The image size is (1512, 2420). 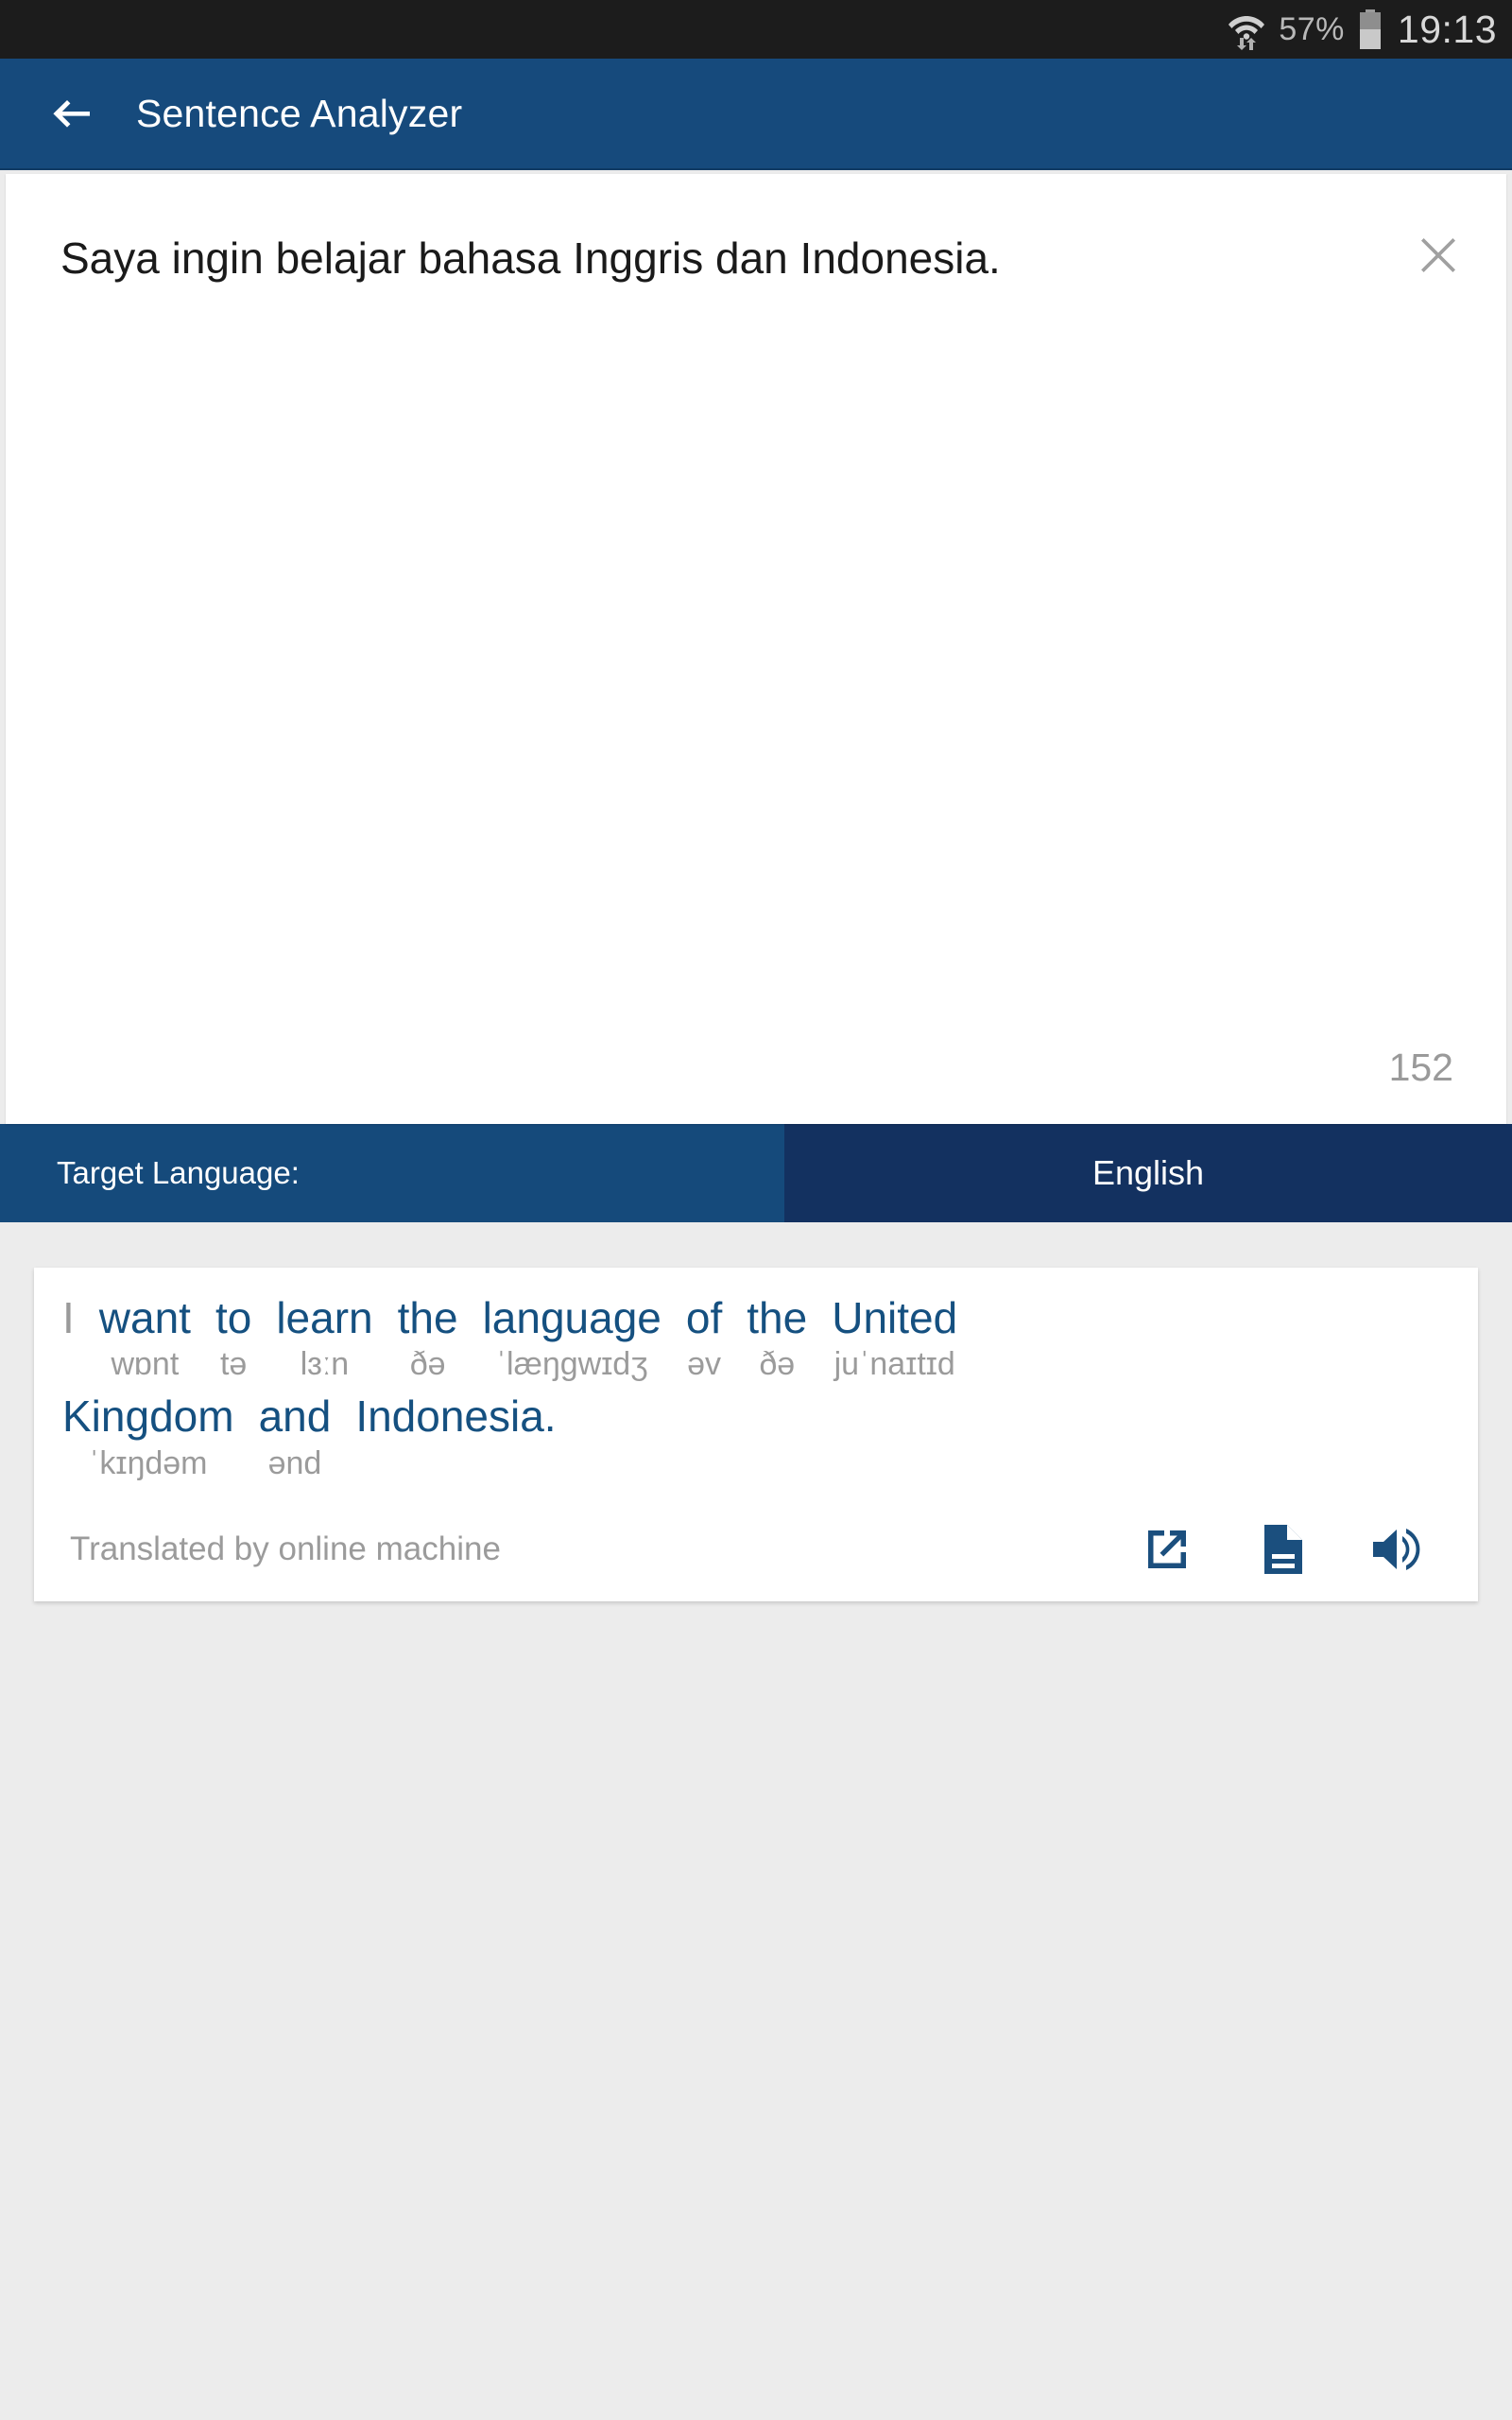 I want to click on word-ipa: ˈkɪŋdəm, so click(x=148, y=1462).